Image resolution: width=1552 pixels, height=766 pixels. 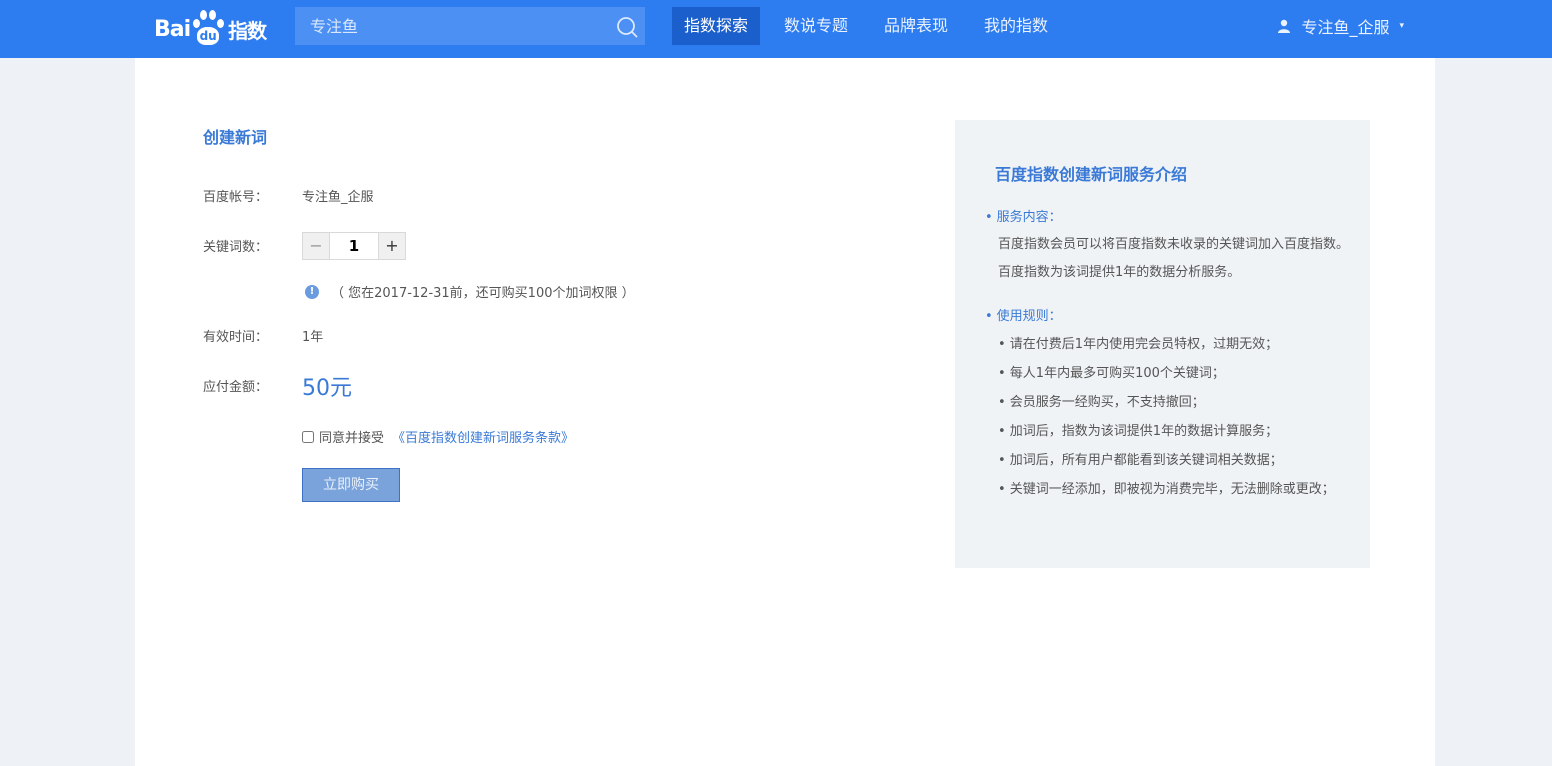 I want to click on keyword-count-label: 关键词数：, so click(x=236, y=247).